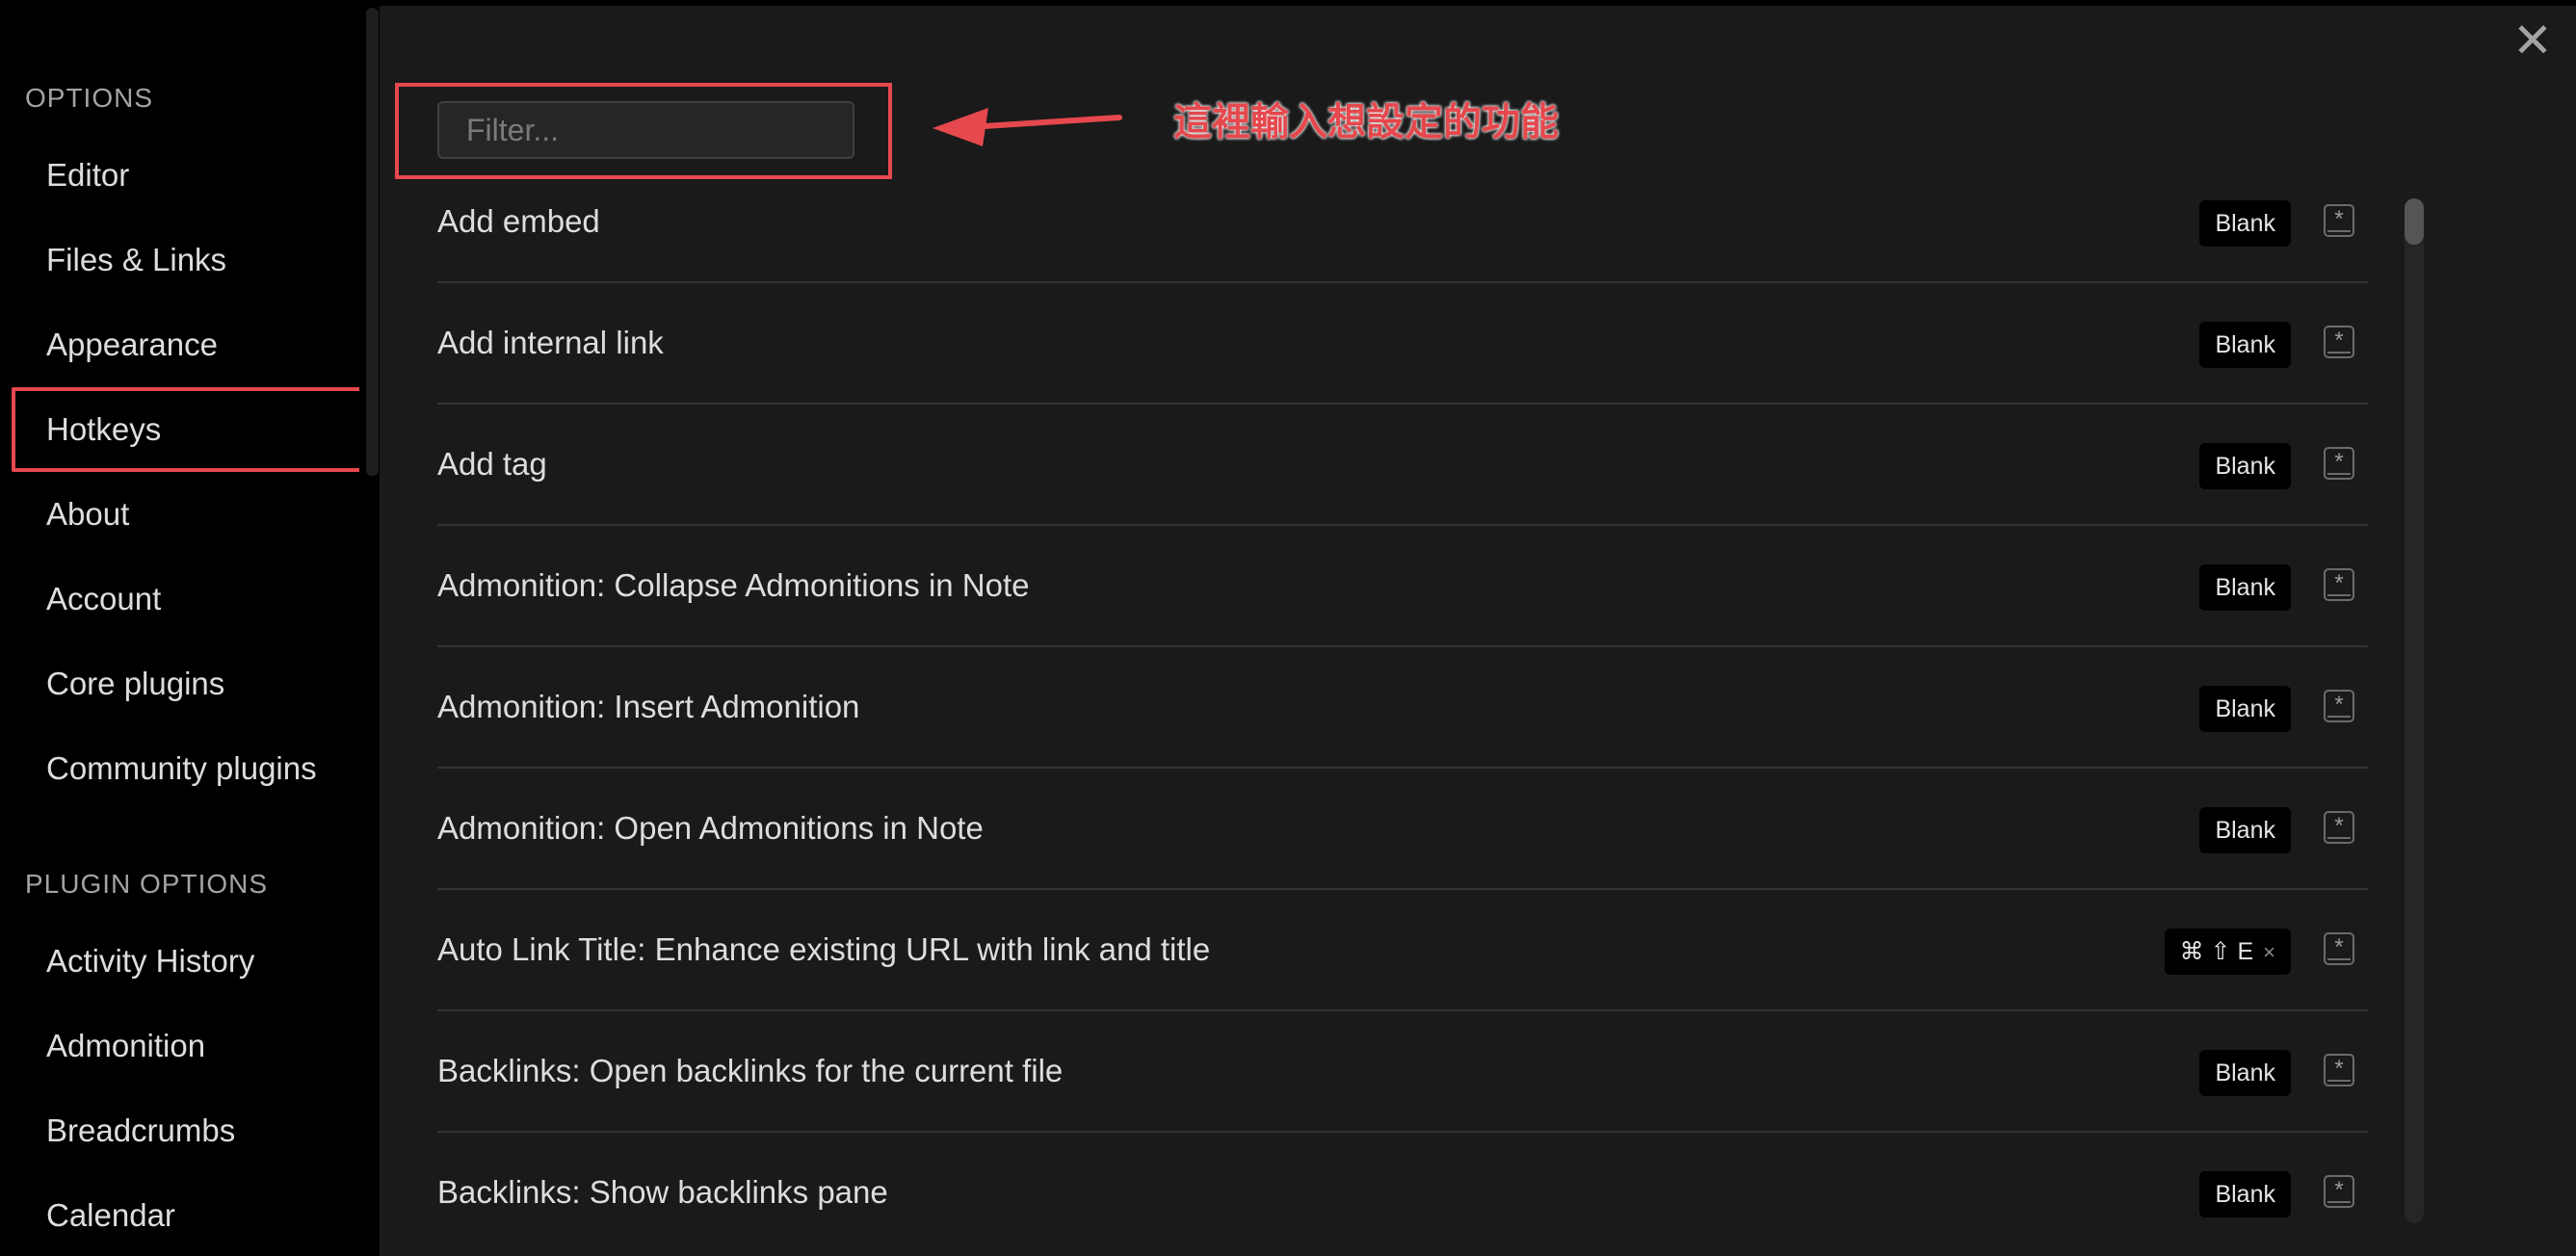  What do you see at coordinates (111, 1215) in the screenshot?
I see `sidebar-item-calendar: Calendar` at bounding box center [111, 1215].